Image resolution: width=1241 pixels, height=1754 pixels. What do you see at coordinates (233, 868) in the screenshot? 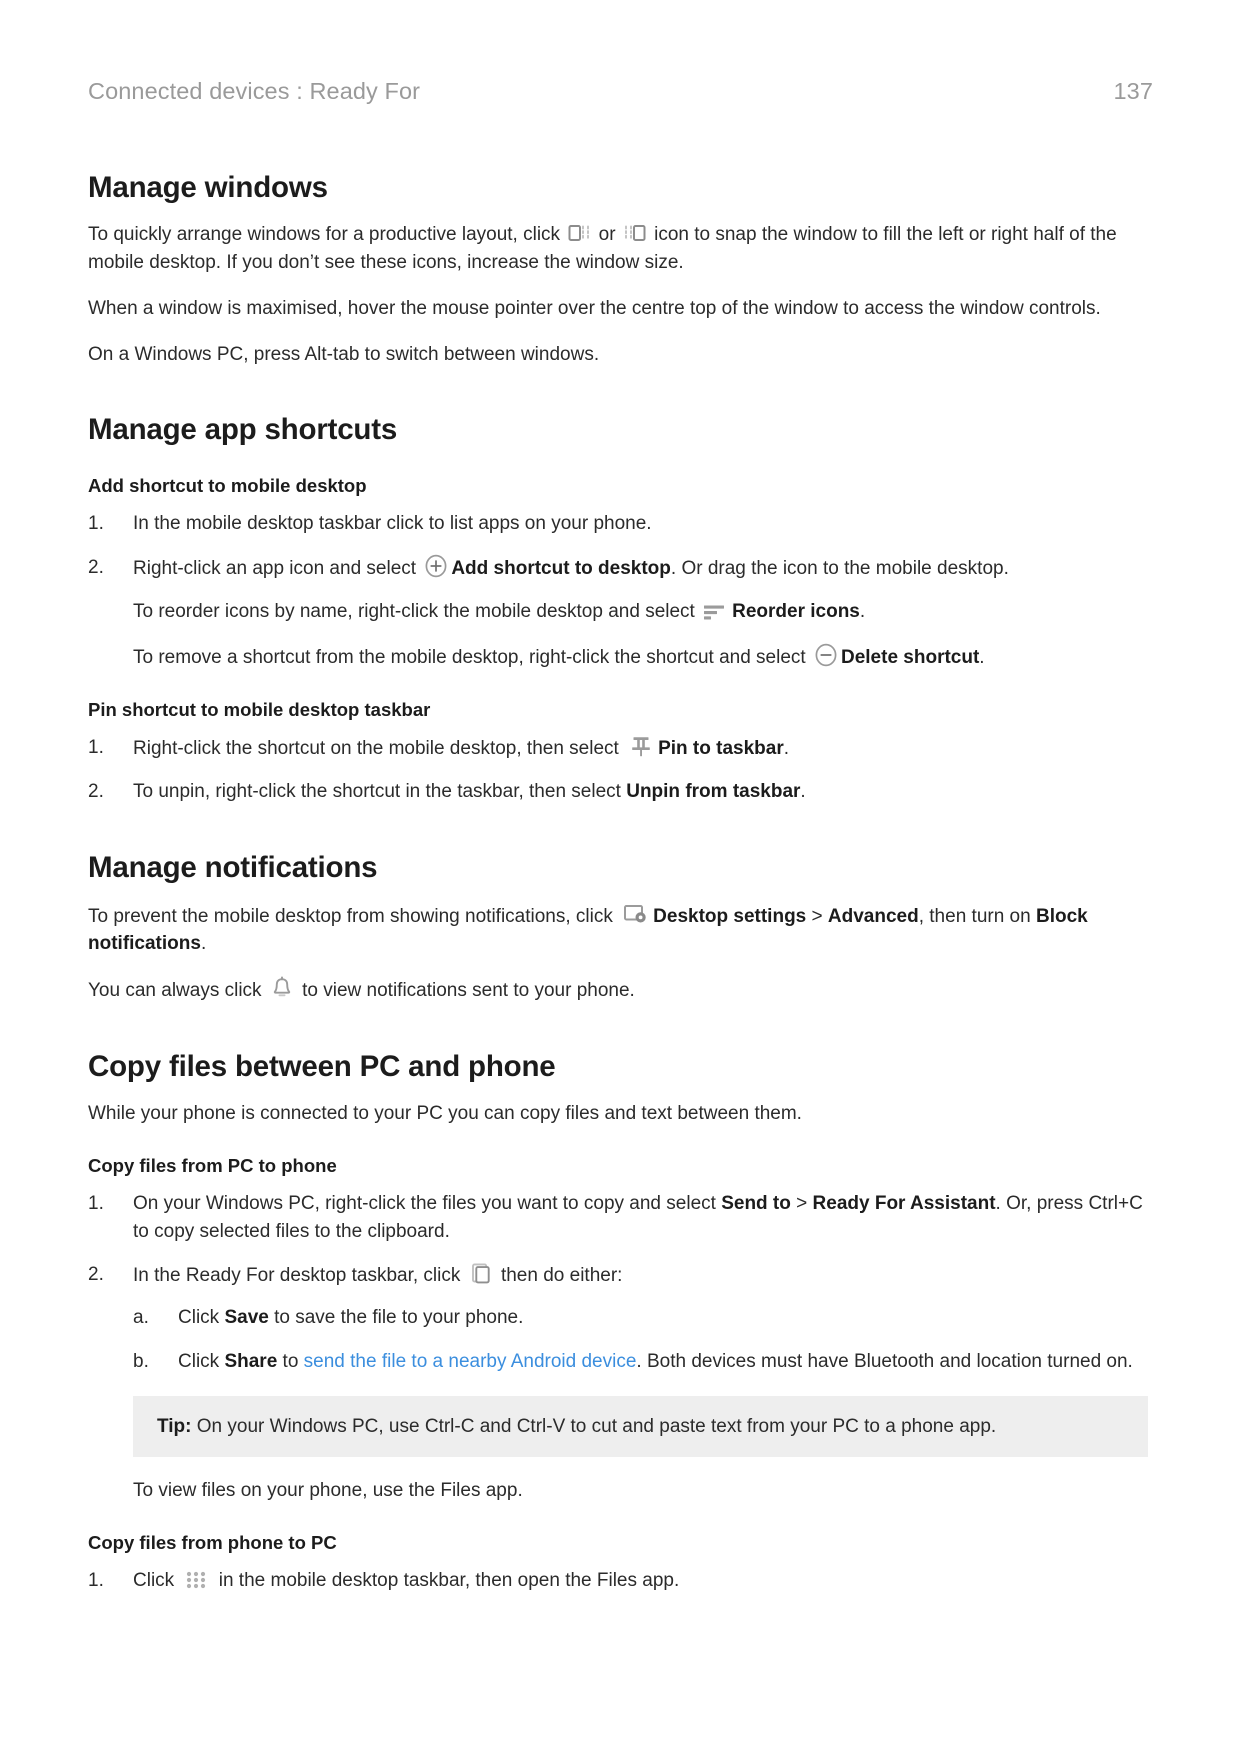
I see `section-title-manage-notifications: Manage notifications` at bounding box center [233, 868].